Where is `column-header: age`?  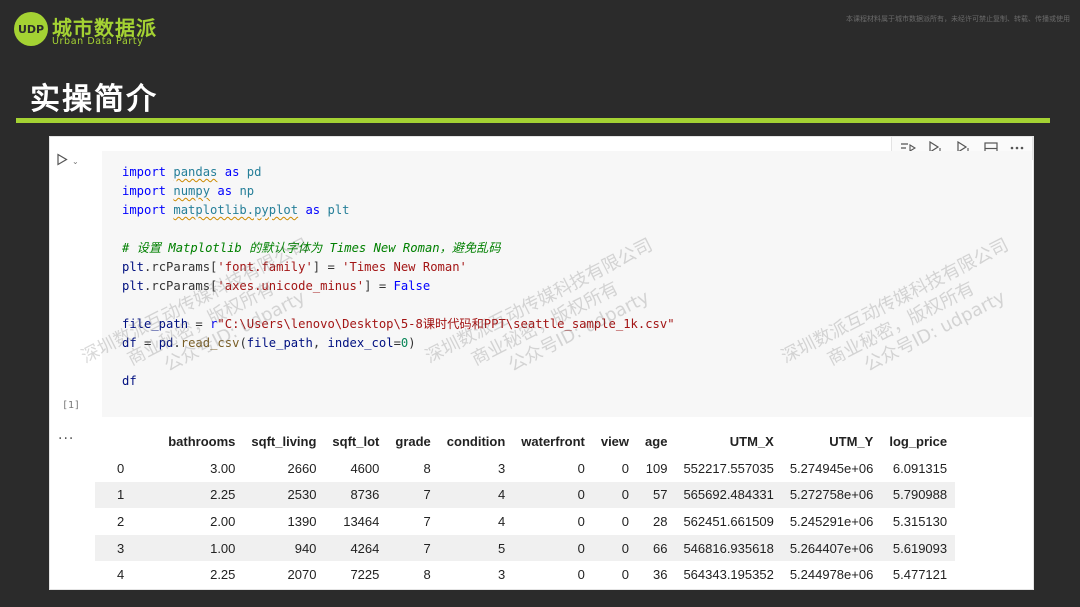
column-header: age is located at coordinates (656, 441).